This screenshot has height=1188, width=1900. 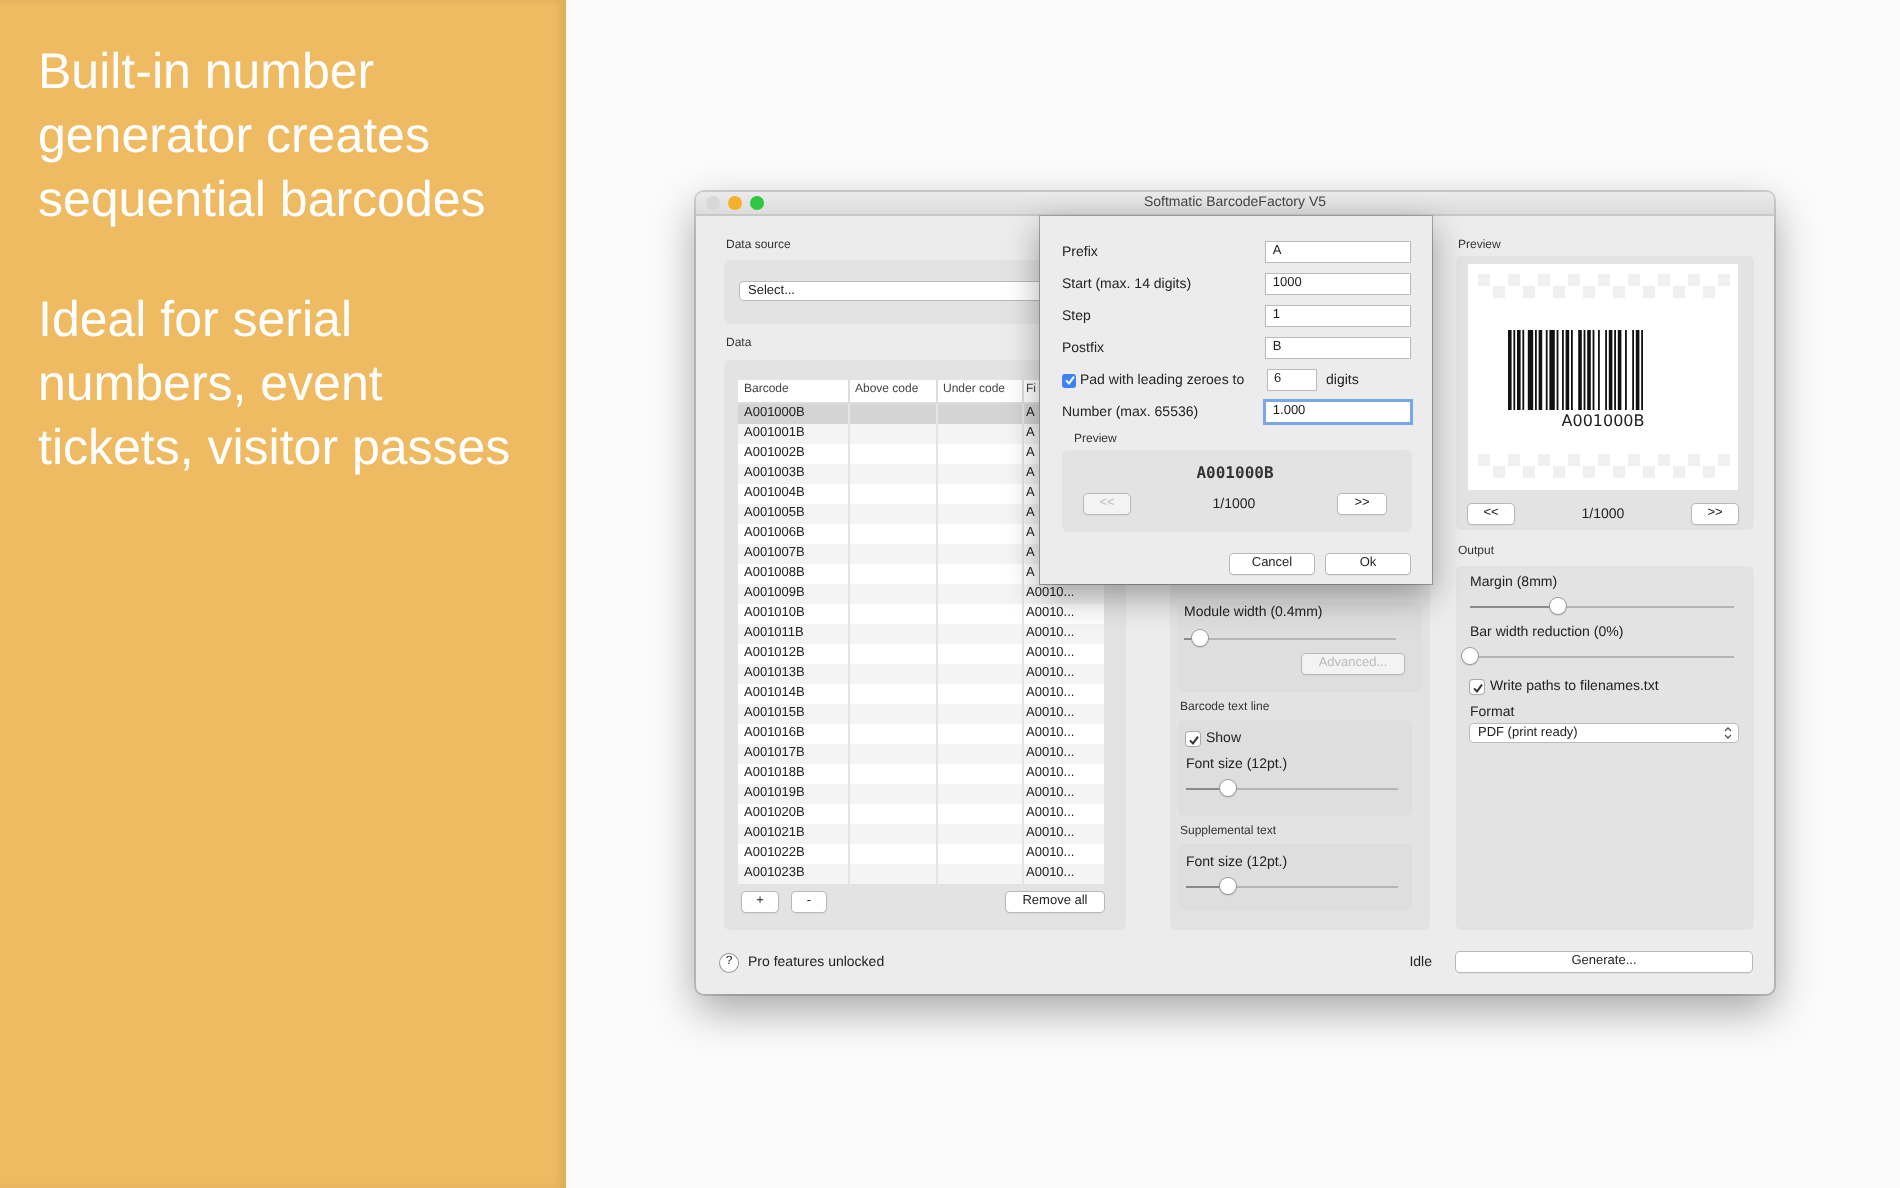 What do you see at coordinates (757, 203) in the screenshot?
I see `zoom-button` at bounding box center [757, 203].